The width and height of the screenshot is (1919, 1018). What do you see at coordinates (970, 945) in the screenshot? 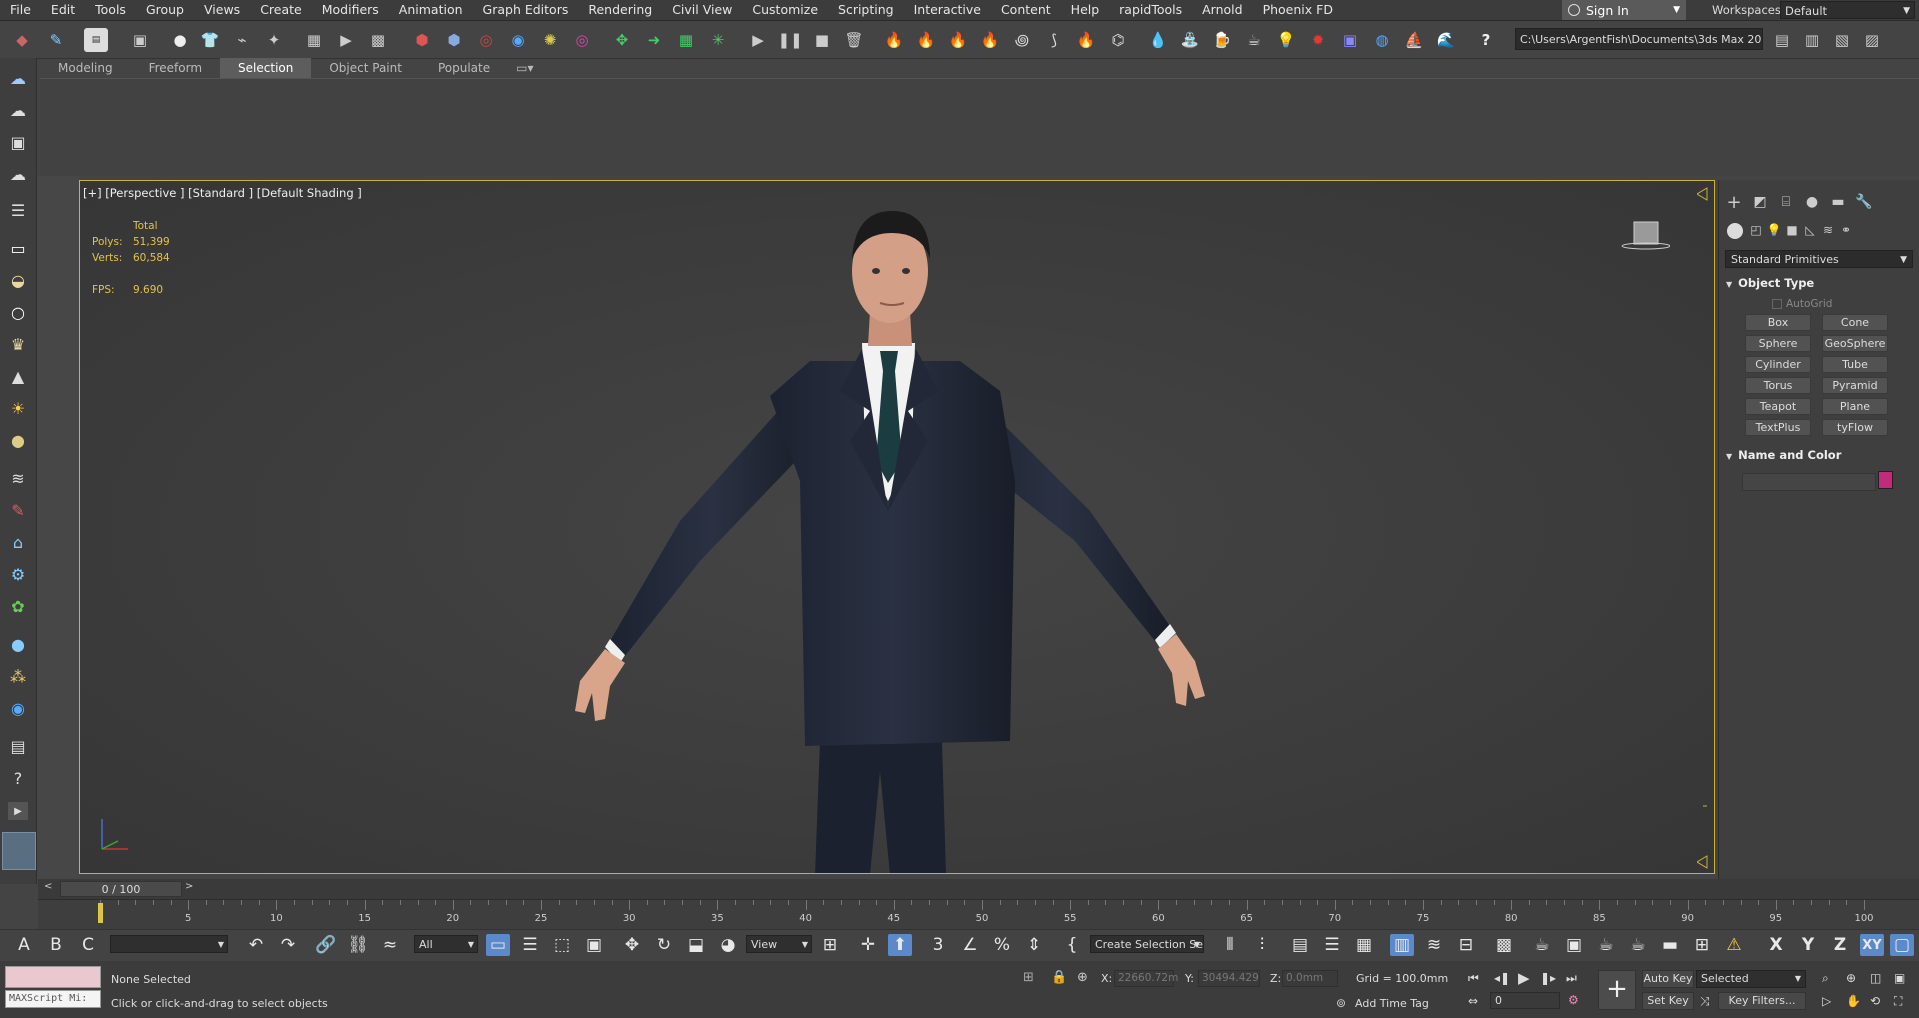
I see `angle-snap-icon: ∠` at bounding box center [970, 945].